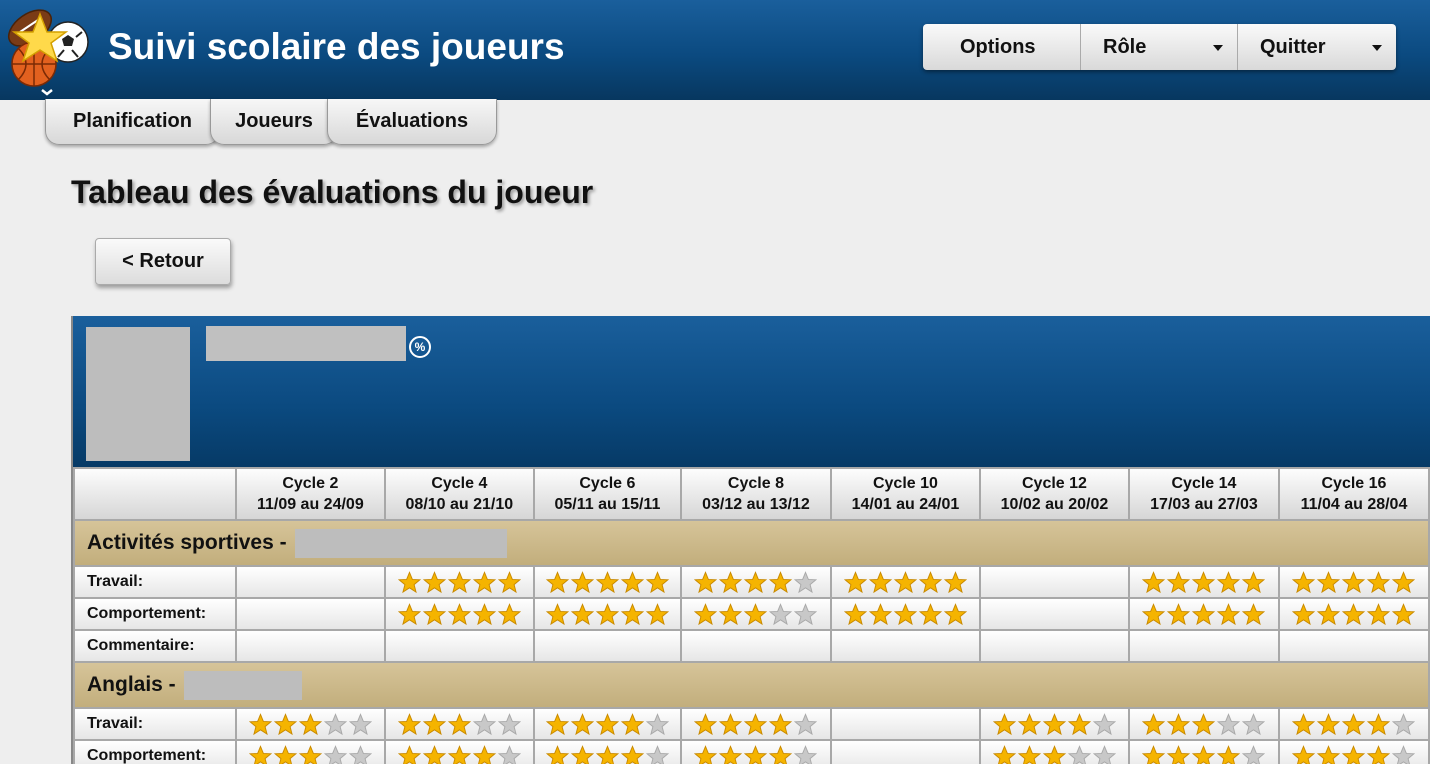  I want to click on cycle-name: Cycle 8, so click(755, 483).